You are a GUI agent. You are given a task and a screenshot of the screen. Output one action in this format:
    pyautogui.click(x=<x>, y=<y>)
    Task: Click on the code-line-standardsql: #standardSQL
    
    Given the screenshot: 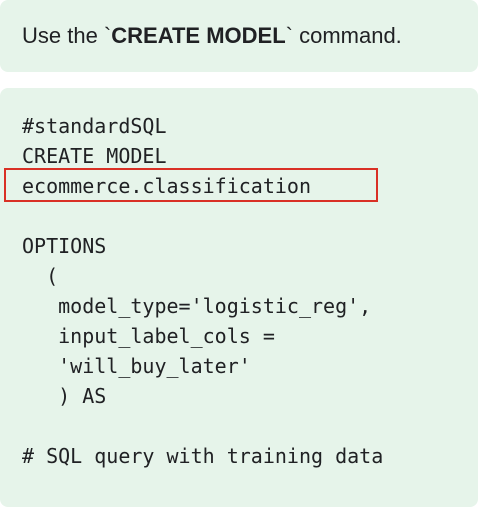 What is the action you would take?
    pyautogui.click(x=94, y=126)
    